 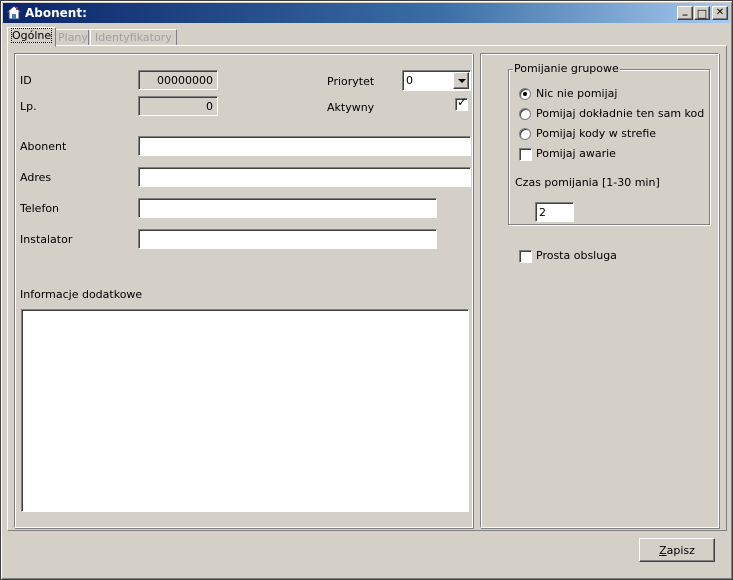 What do you see at coordinates (14, 12) in the screenshot?
I see `house-icon` at bounding box center [14, 12].